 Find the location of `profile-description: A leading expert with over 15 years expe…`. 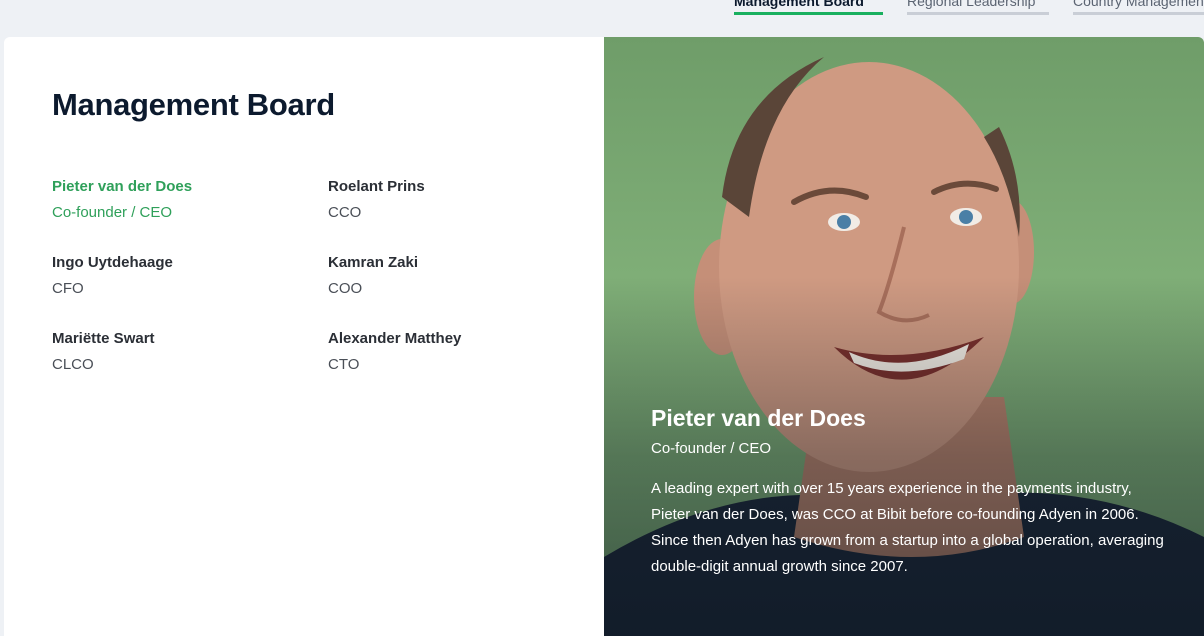

profile-description: A leading expert with over 15 years expe… is located at coordinates (907, 527).